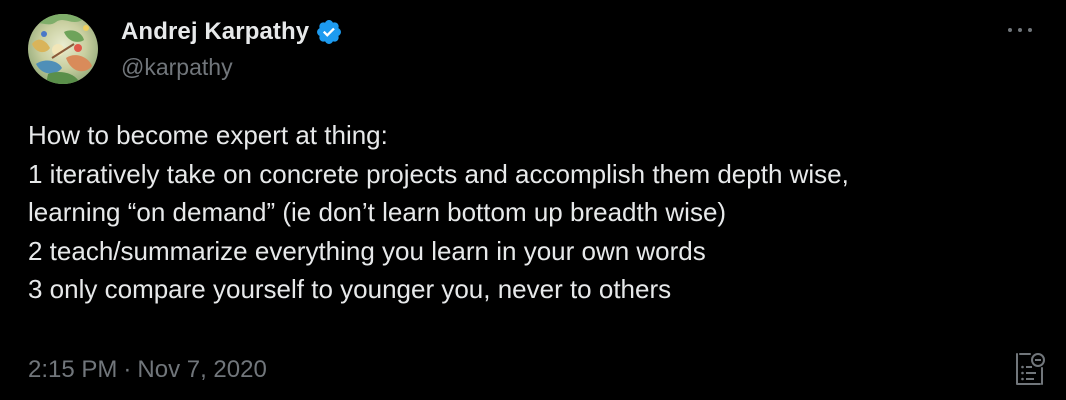 This screenshot has height=400, width=1066. What do you see at coordinates (329, 32) in the screenshot?
I see `verified-badge-icon` at bounding box center [329, 32].